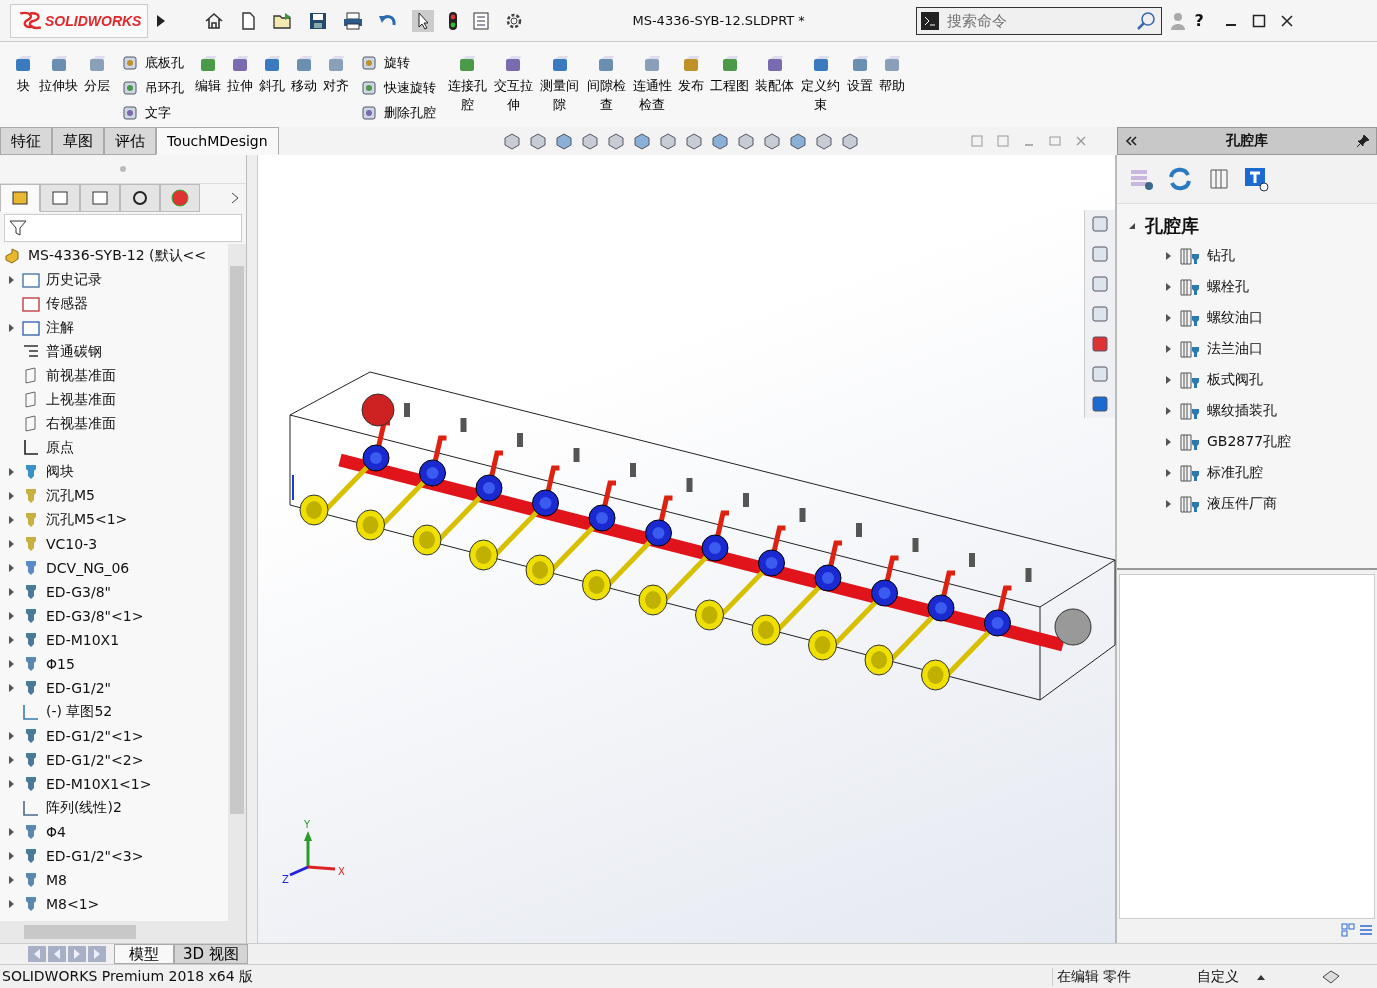 The image size is (1377, 988). Describe the element at coordinates (318, 20) in the screenshot. I see `save-icon` at that location.